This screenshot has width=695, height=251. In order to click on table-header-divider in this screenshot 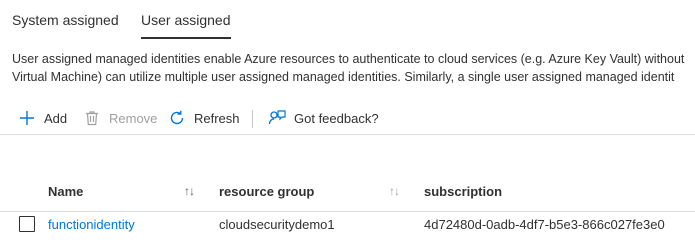, I will do `click(347, 211)`.